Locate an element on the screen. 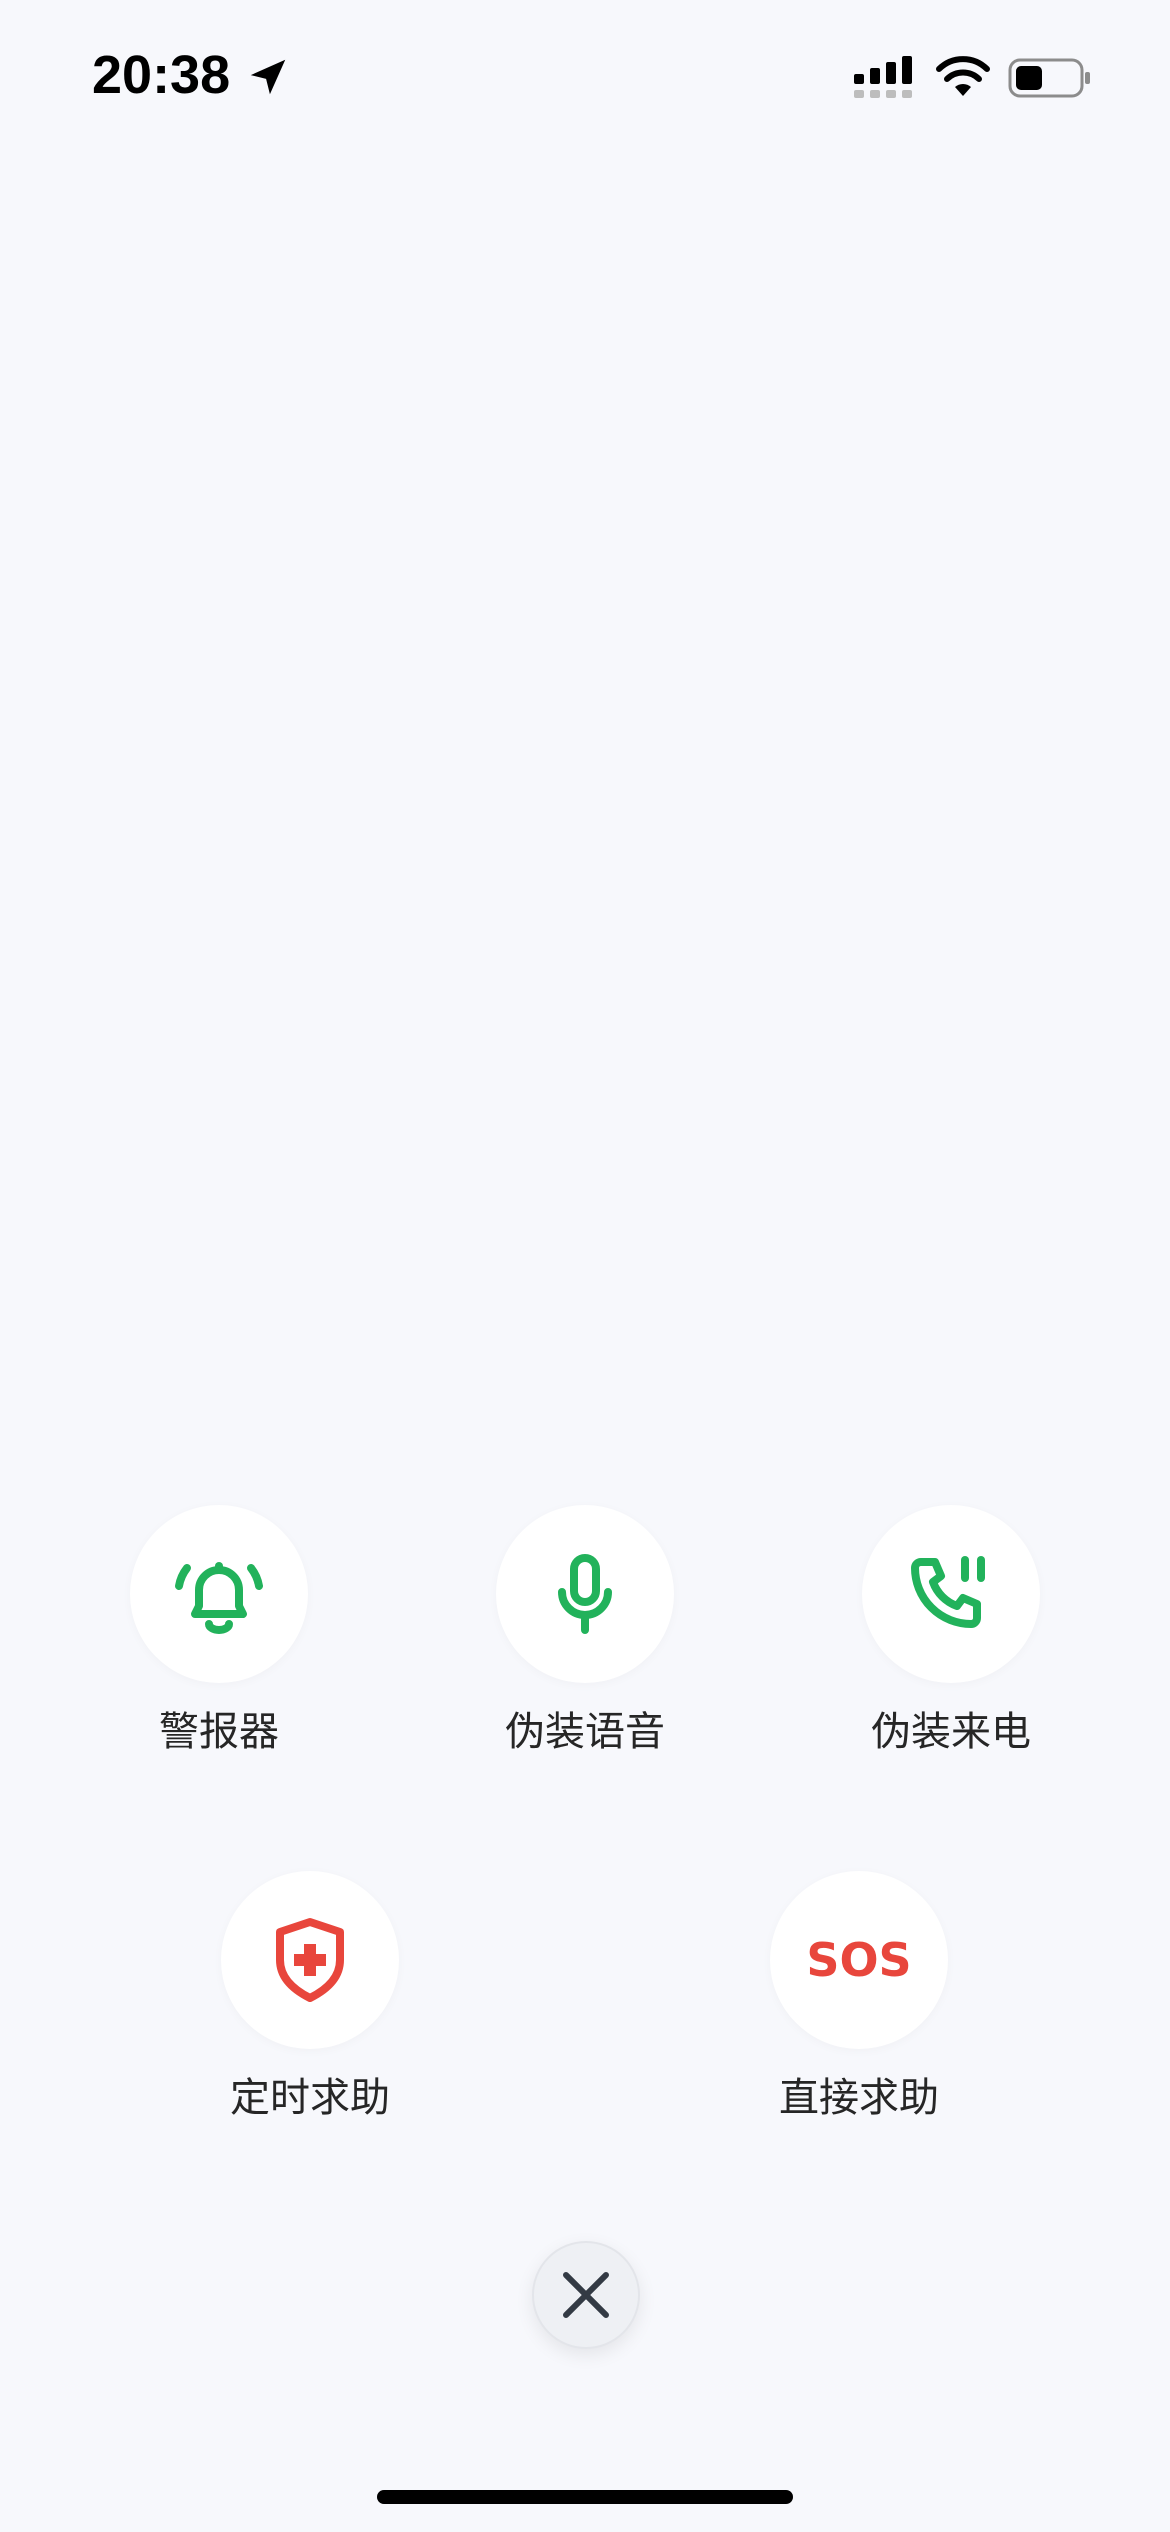 The height and width of the screenshot is (2532, 1170). fake-call-button is located at coordinates (951, 1594).